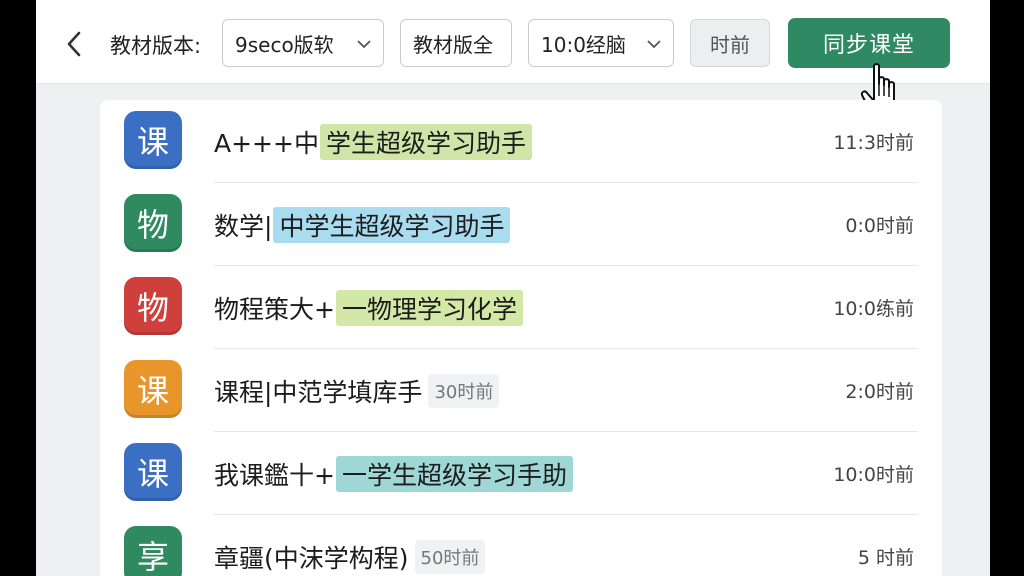  I want to click on list-item-title: 物程策大+ 一物理学习化学, so click(368, 308).